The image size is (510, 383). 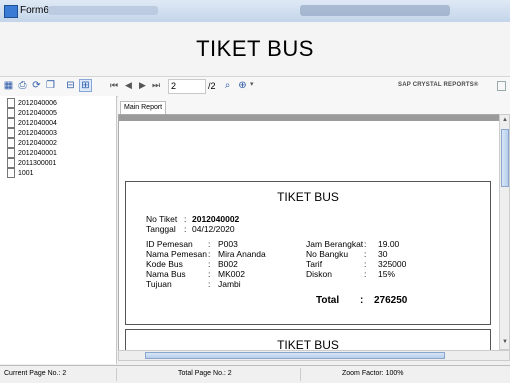 What do you see at coordinates (32, 123) in the screenshot?
I see `tree-item: 2012040004` at bounding box center [32, 123].